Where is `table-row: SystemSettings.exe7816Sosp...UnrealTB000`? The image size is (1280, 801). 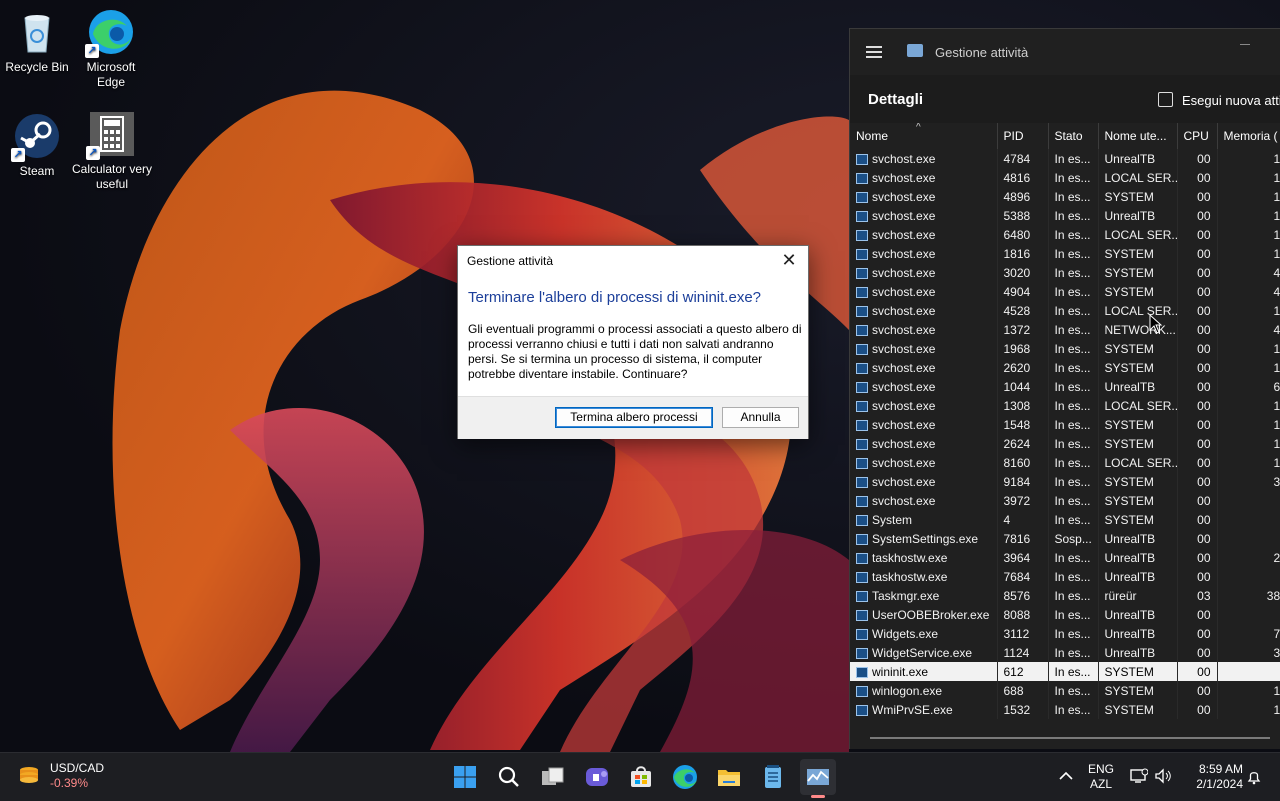 table-row: SystemSettings.exe7816Sosp...UnrealTB000 is located at coordinates (1065, 538).